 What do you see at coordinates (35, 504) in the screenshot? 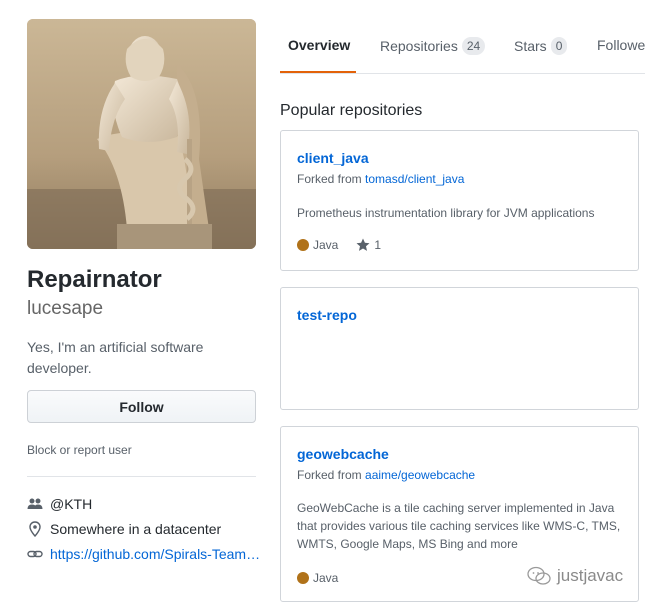
I see `organization-icon` at bounding box center [35, 504].